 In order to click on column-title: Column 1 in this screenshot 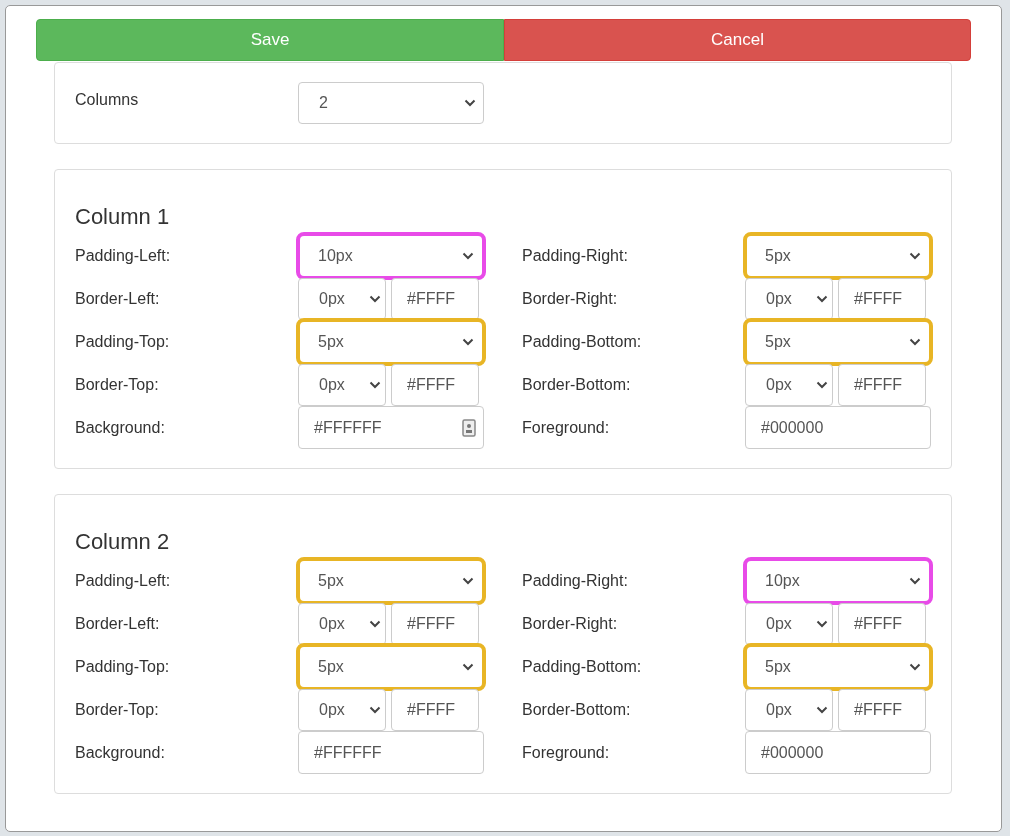, I will do `click(123, 217)`.